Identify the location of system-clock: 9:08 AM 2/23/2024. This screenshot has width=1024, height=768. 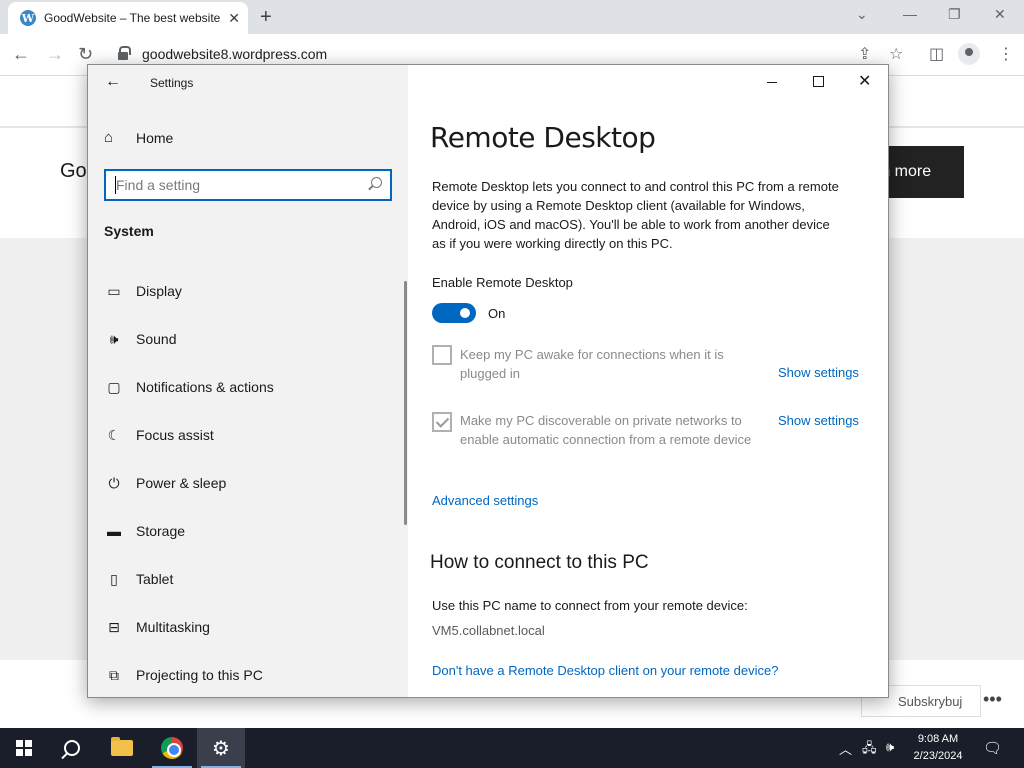
(938, 748).